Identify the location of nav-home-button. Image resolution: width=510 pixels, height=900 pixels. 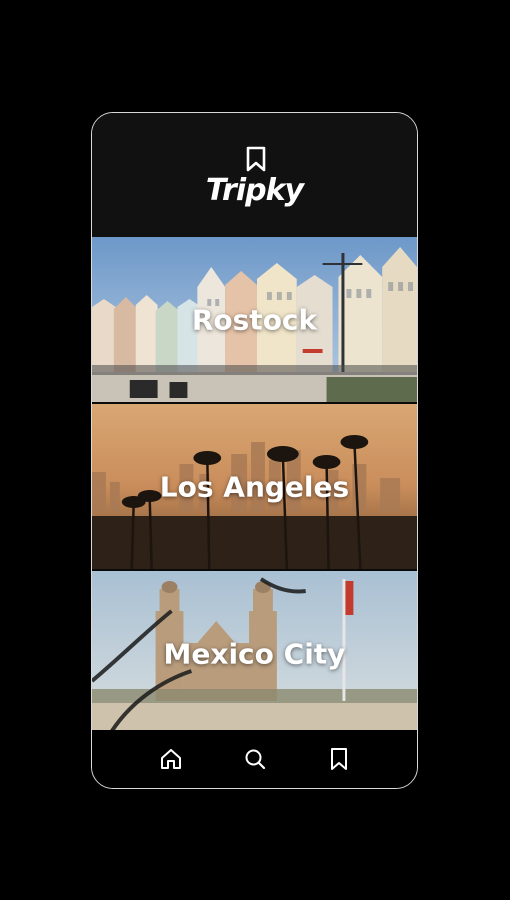
(171, 759).